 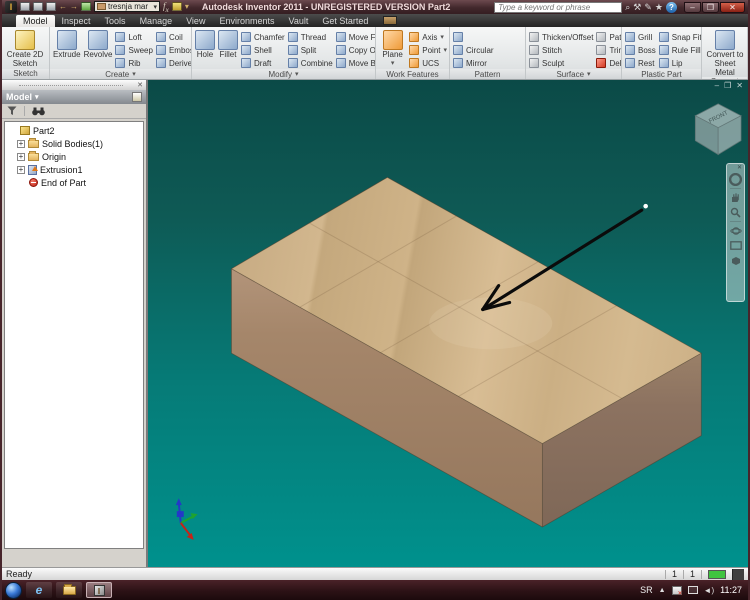 What do you see at coordinates (648, 7) in the screenshot?
I see `pencil-icon: ✎` at bounding box center [648, 7].